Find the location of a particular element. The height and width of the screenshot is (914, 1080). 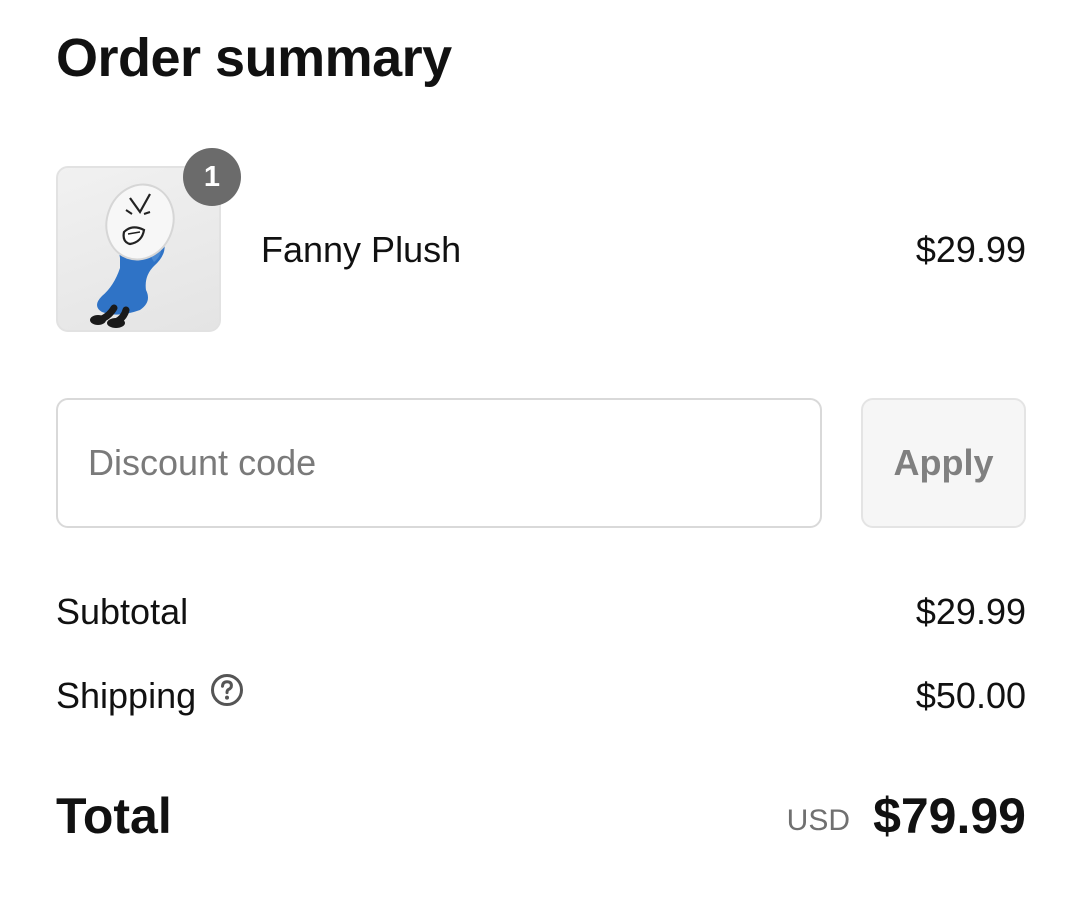

subtotal-label: Subtotal is located at coordinates (122, 611).